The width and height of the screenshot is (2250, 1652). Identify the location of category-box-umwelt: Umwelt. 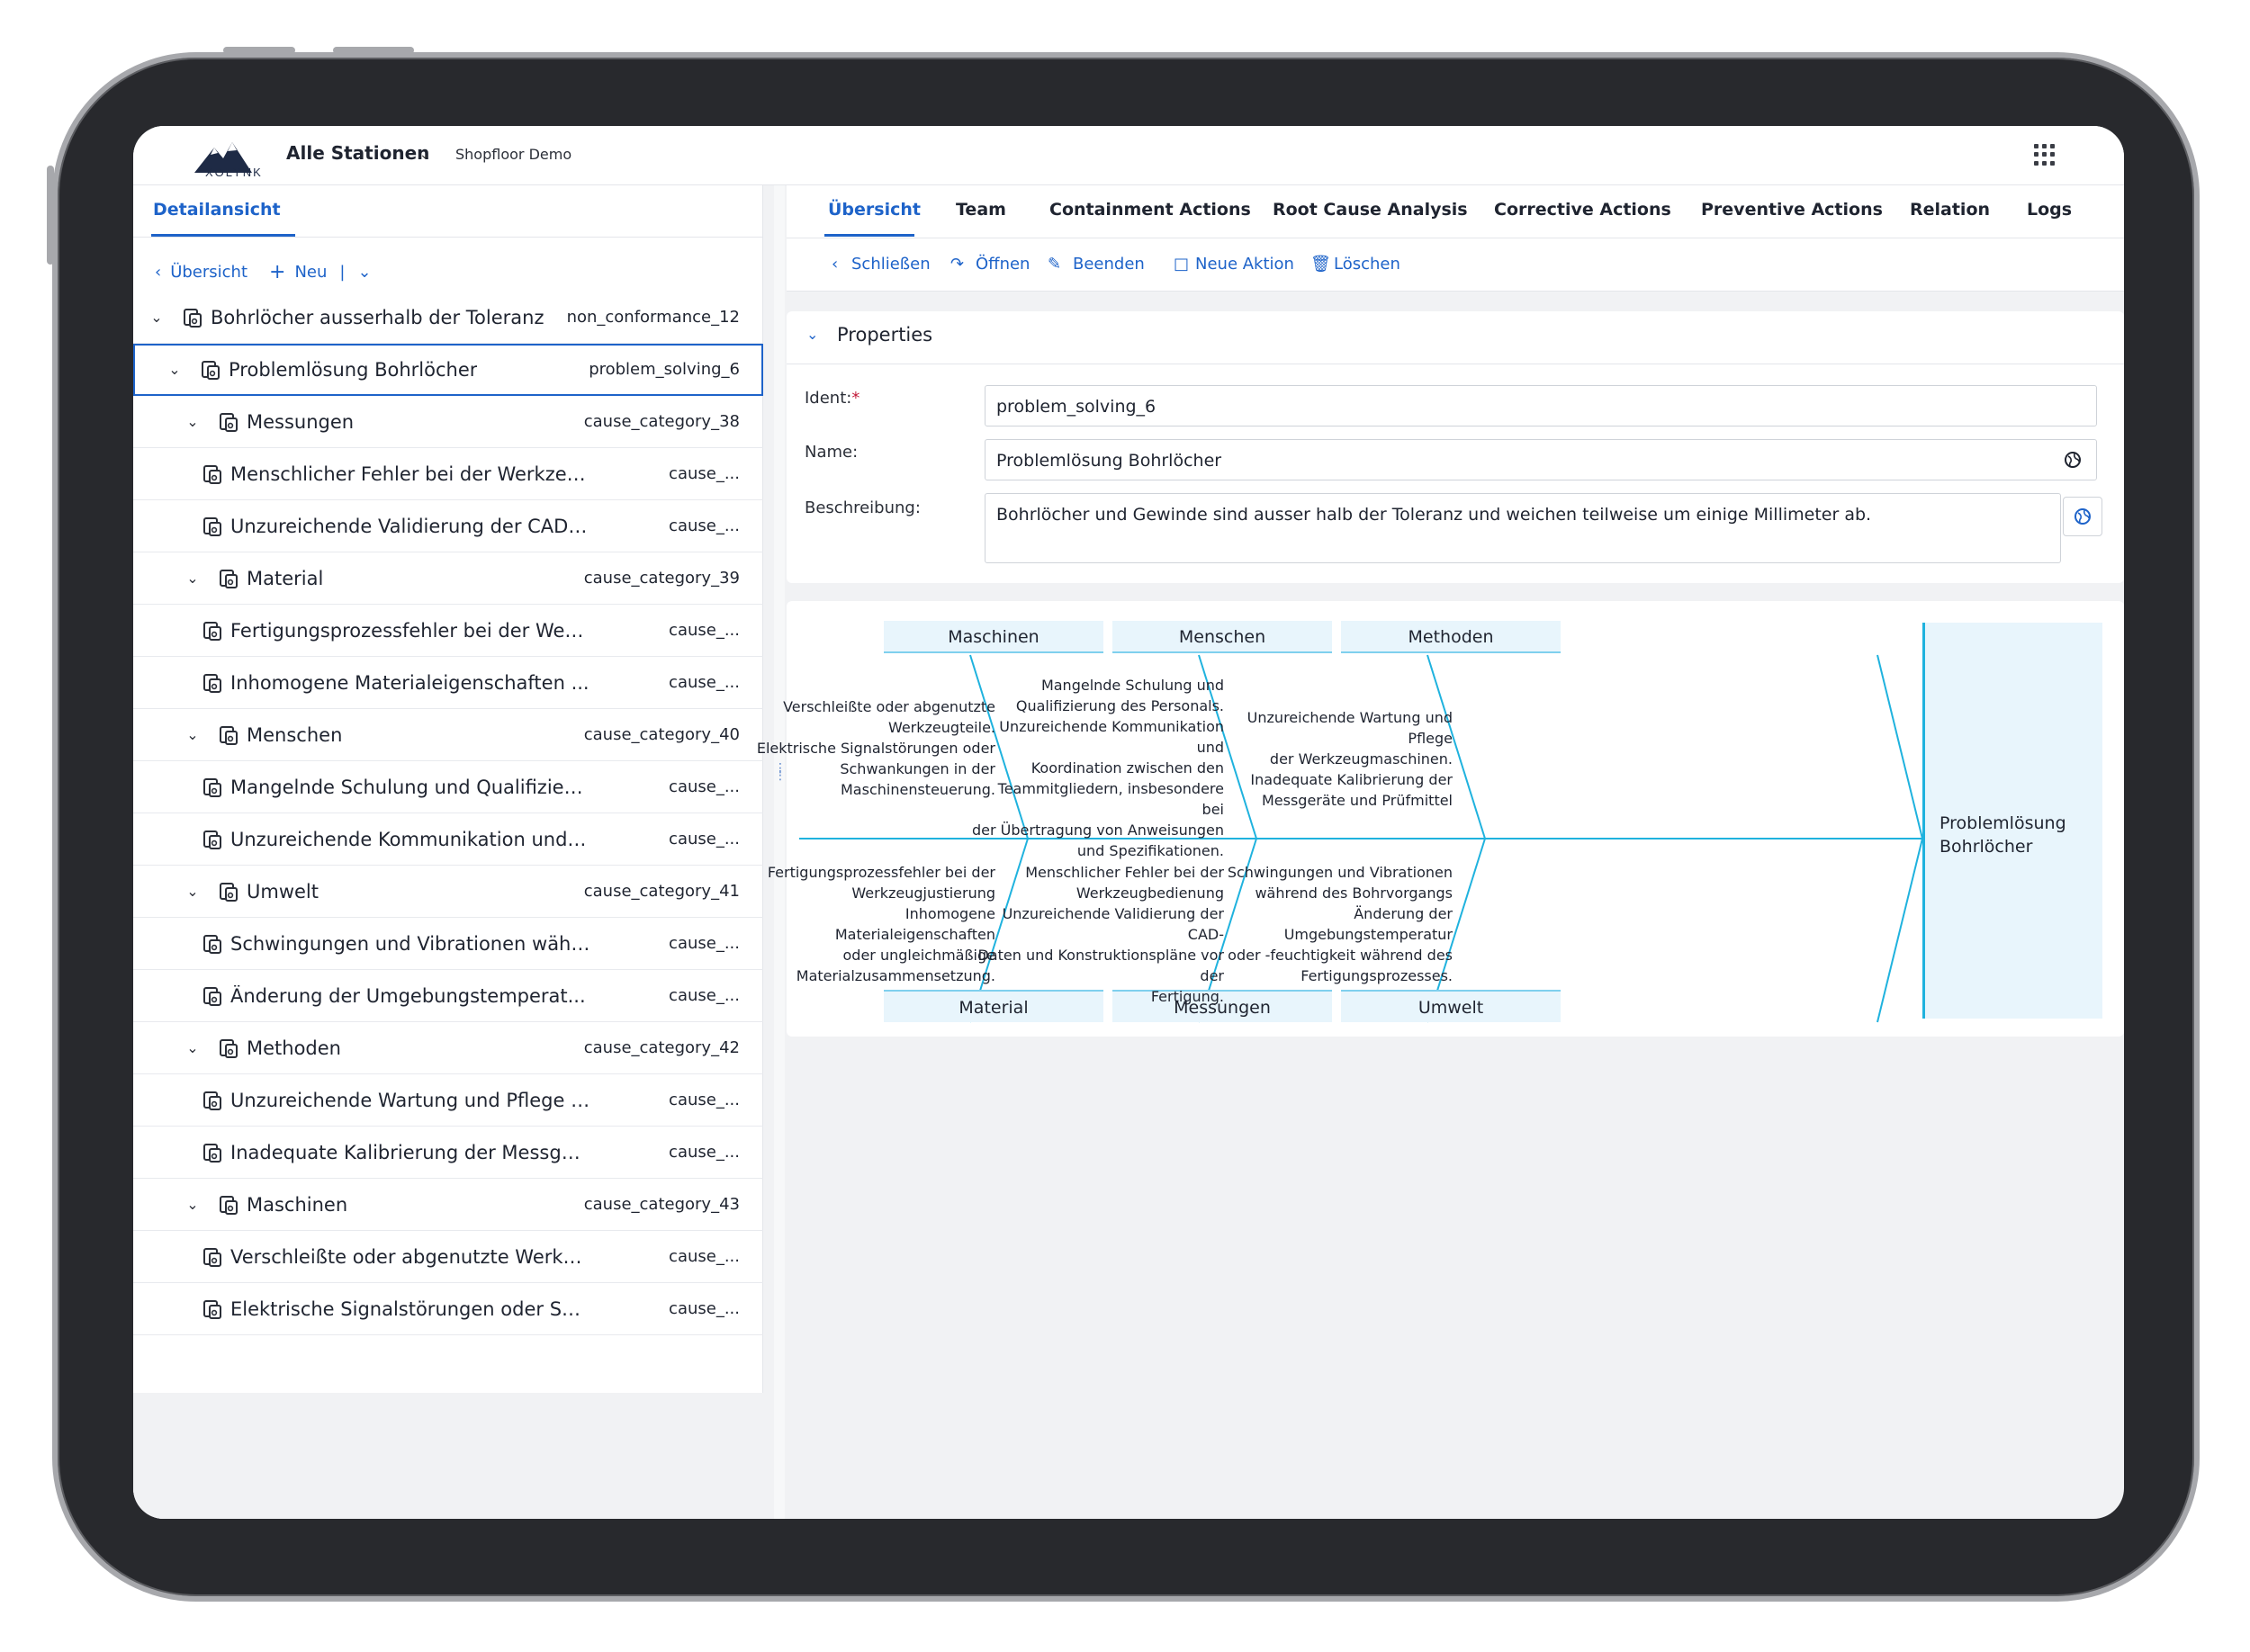
(1451, 1006).